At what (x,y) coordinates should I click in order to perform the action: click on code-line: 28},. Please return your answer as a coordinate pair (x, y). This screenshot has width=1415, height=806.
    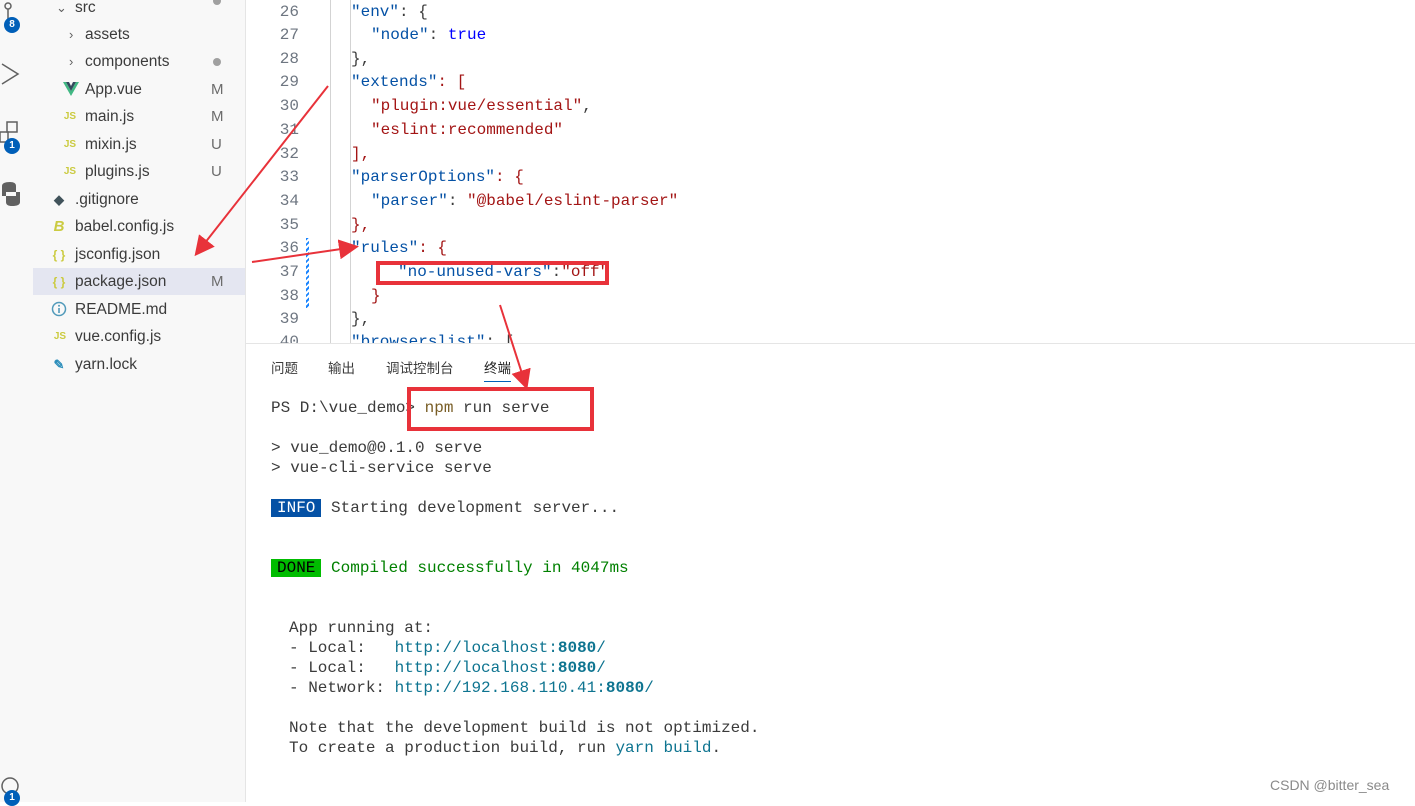
    Looking at the image, I should click on (325, 59).